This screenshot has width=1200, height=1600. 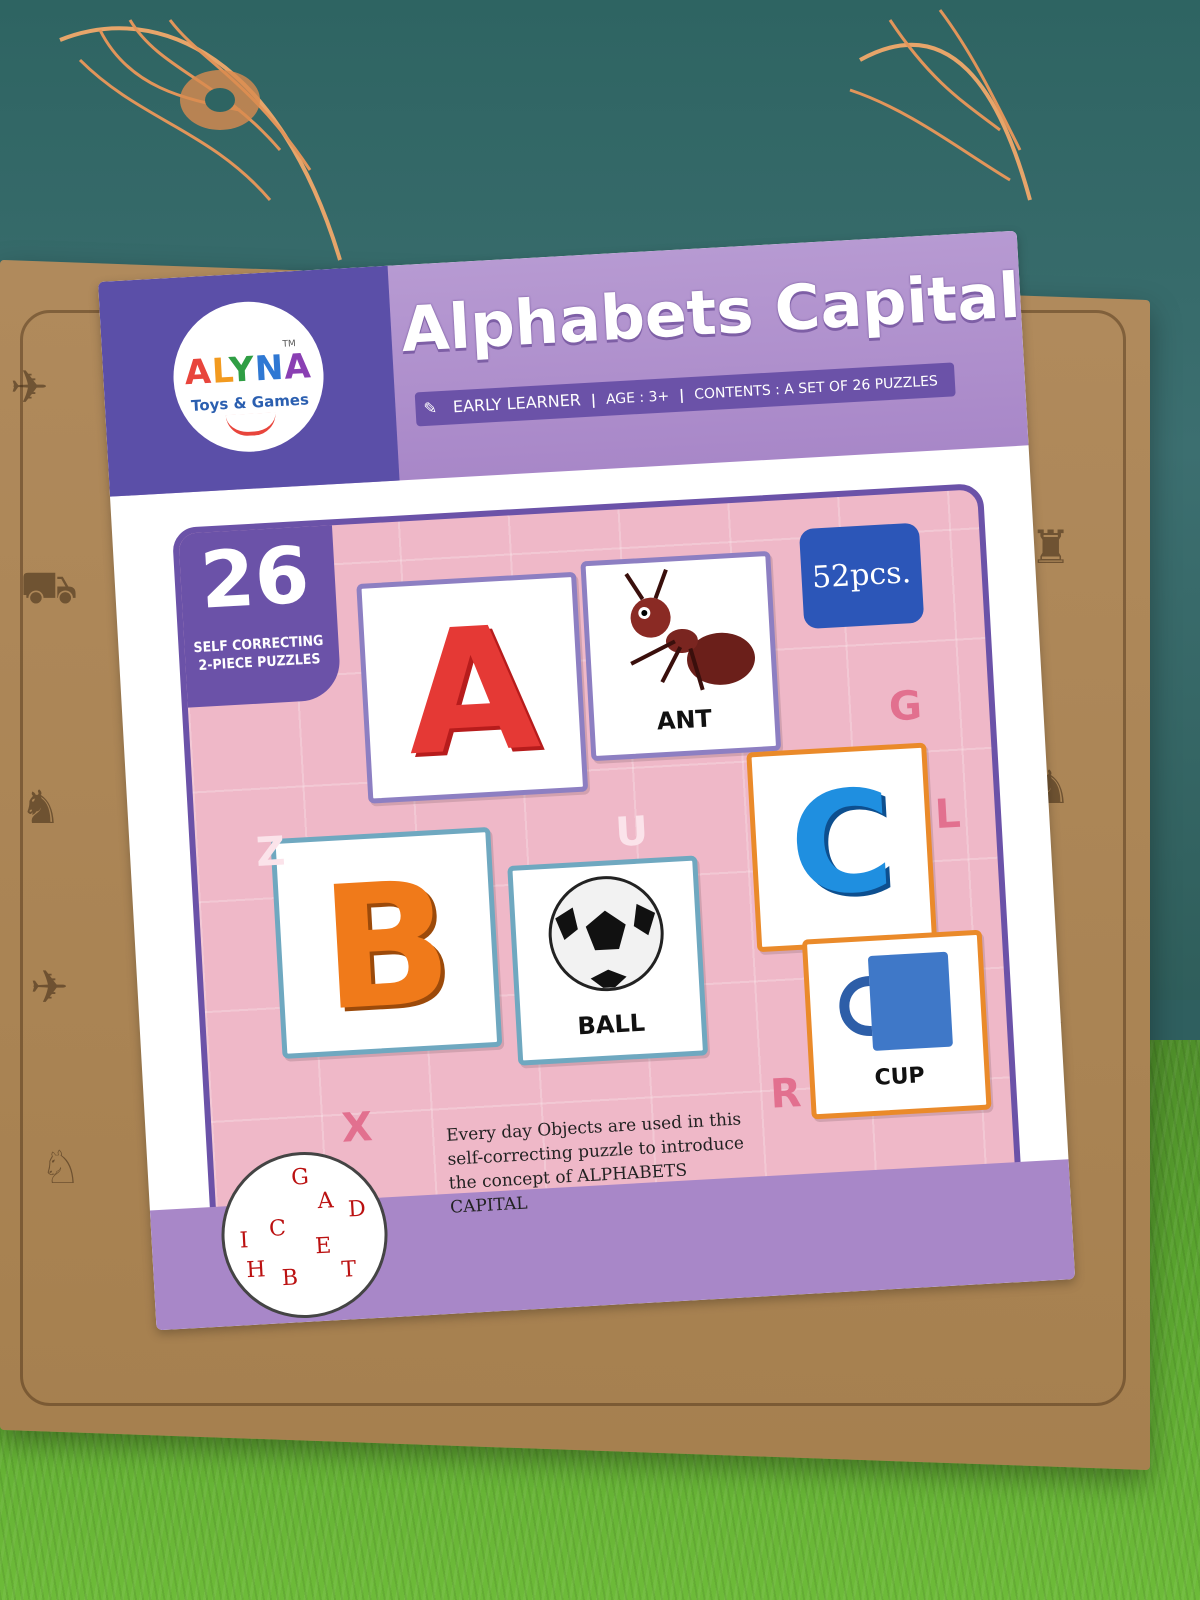 I want to click on puzzle-piece-ant: ANT, so click(x=681, y=656).